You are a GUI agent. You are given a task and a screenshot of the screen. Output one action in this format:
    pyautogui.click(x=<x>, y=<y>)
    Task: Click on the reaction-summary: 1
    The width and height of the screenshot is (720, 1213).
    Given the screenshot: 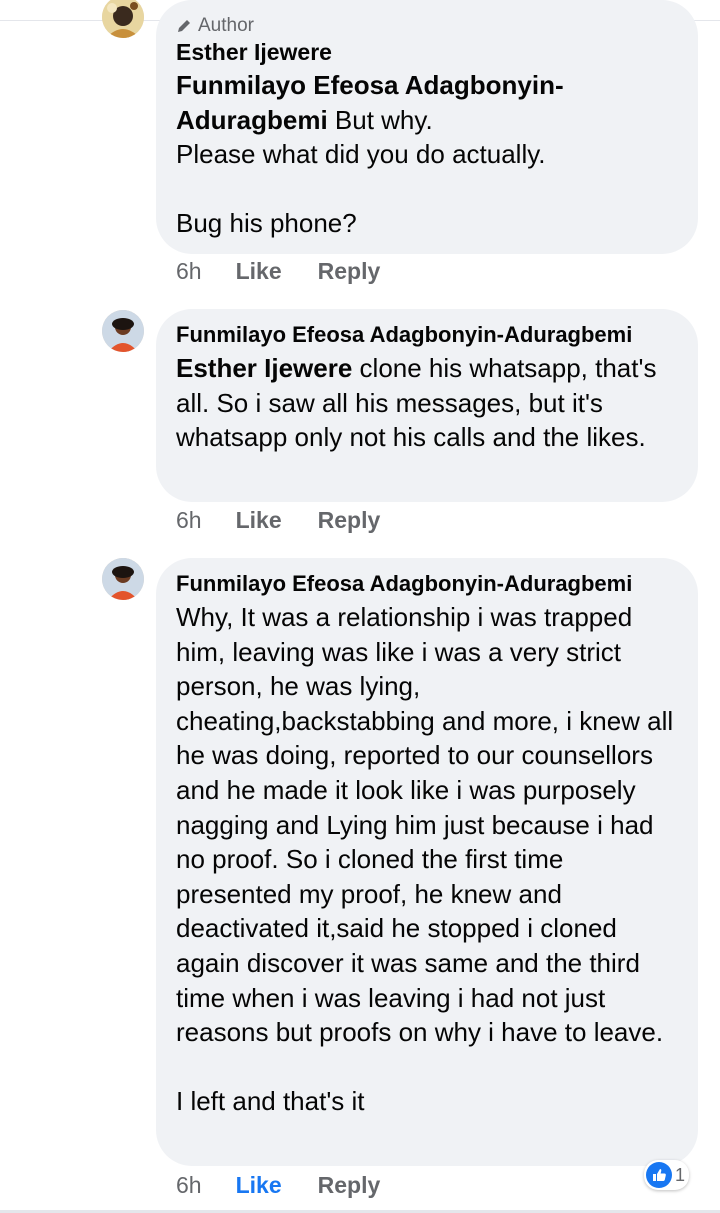 What is the action you would take?
    pyautogui.click(x=667, y=1175)
    